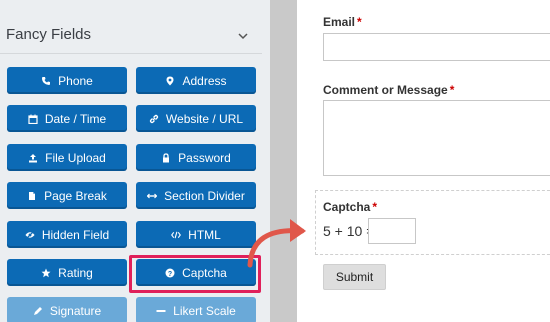 The width and height of the screenshot is (550, 322). Describe the element at coordinates (67, 157) in the screenshot. I see `file-upload-field-button: File Upload` at that location.